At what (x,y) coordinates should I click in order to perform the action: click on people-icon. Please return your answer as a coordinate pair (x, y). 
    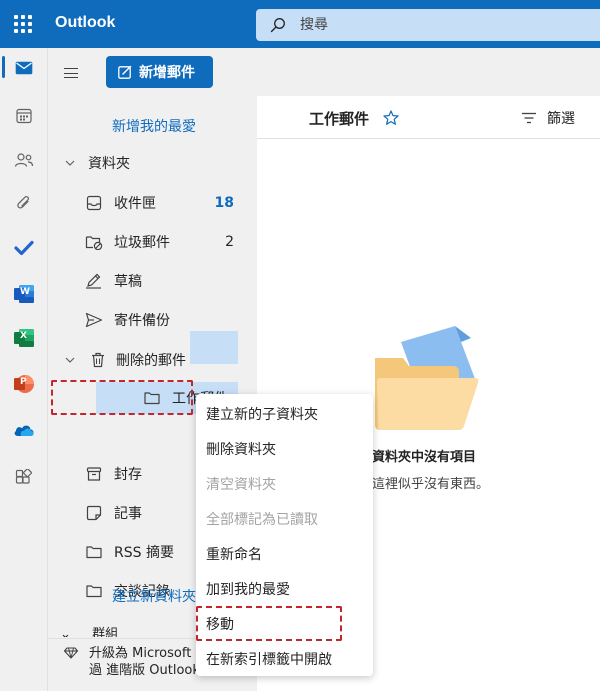
    Looking at the image, I should click on (24, 160).